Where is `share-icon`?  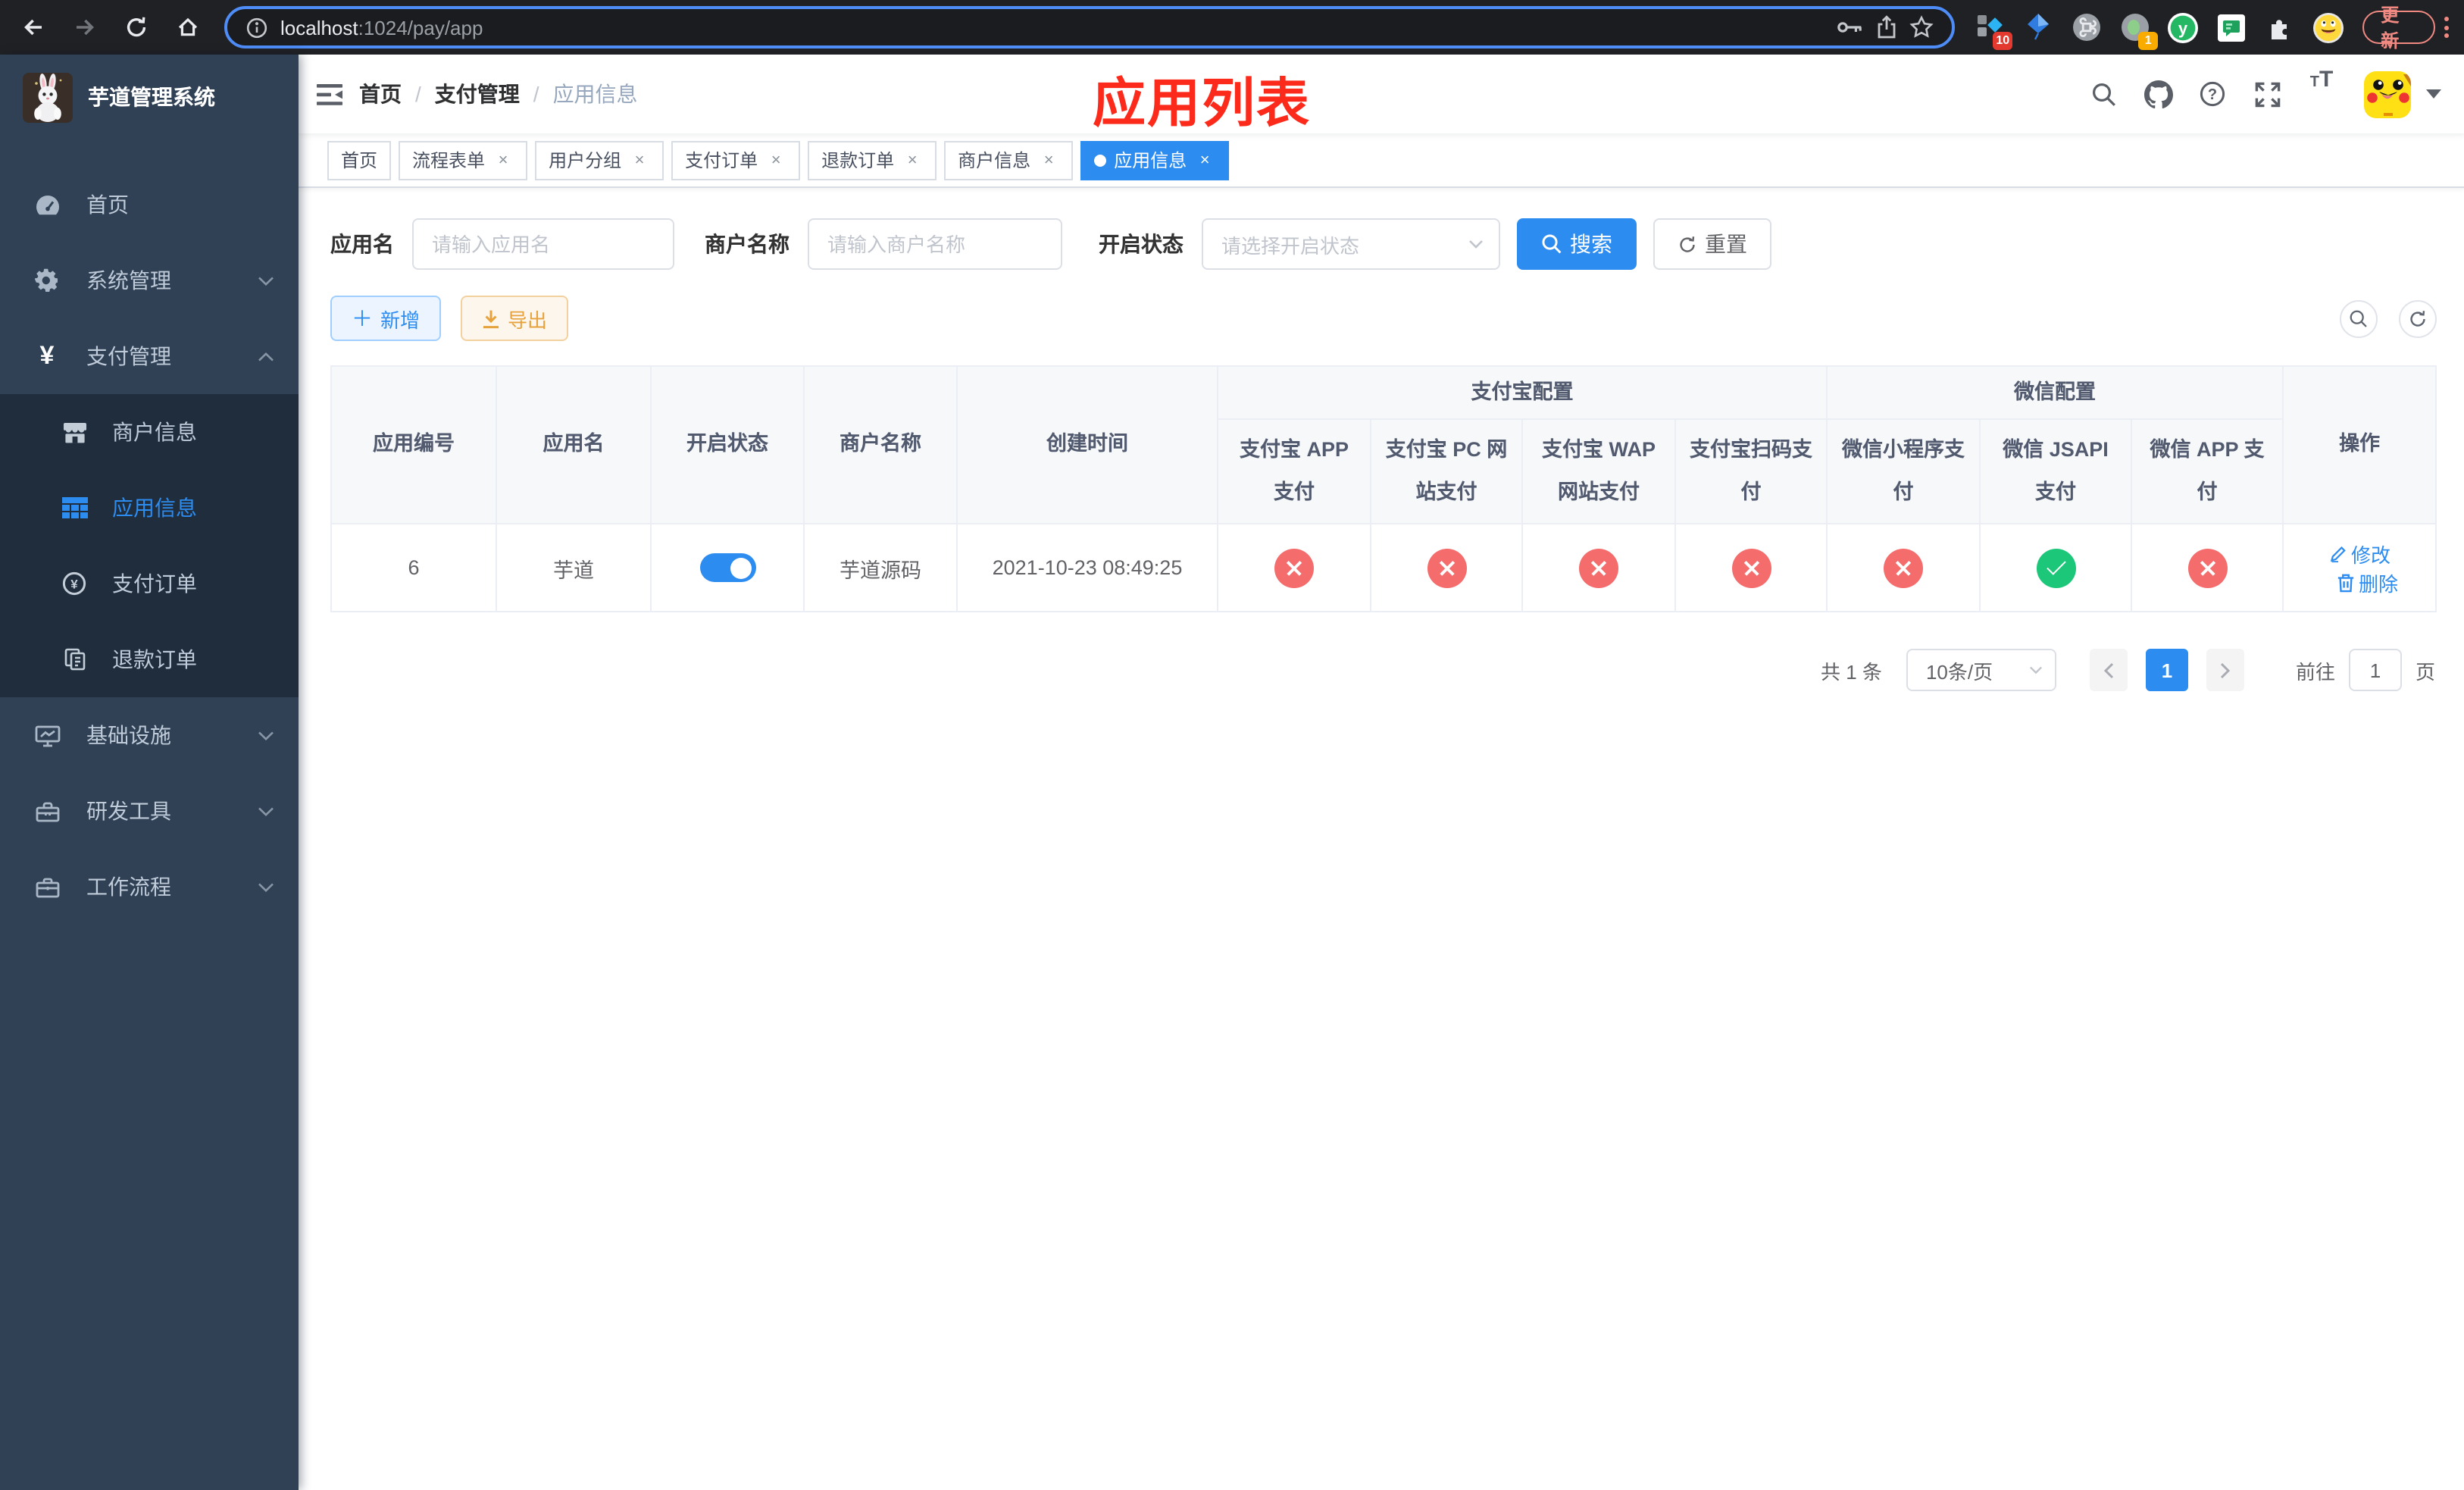 share-icon is located at coordinates (1886, 27).